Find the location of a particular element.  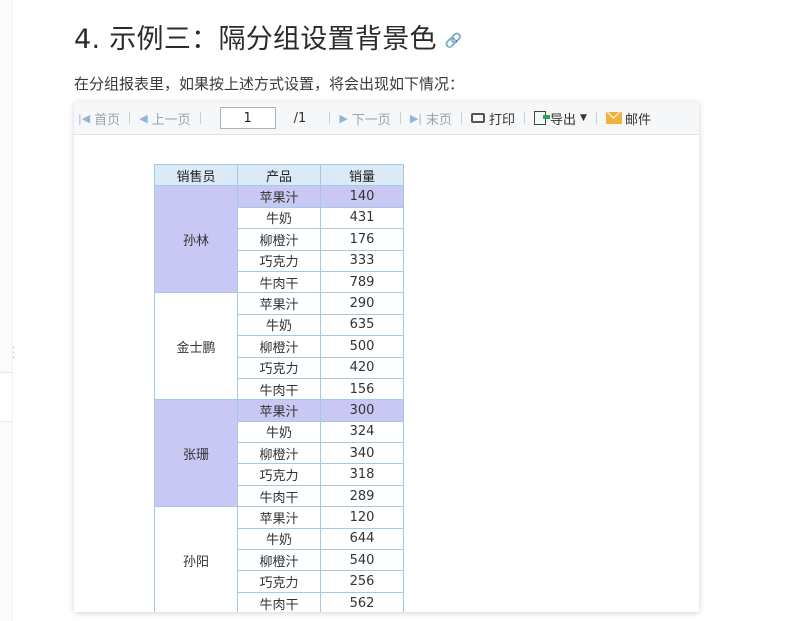

print-icon is located at coordinates (478, 118).